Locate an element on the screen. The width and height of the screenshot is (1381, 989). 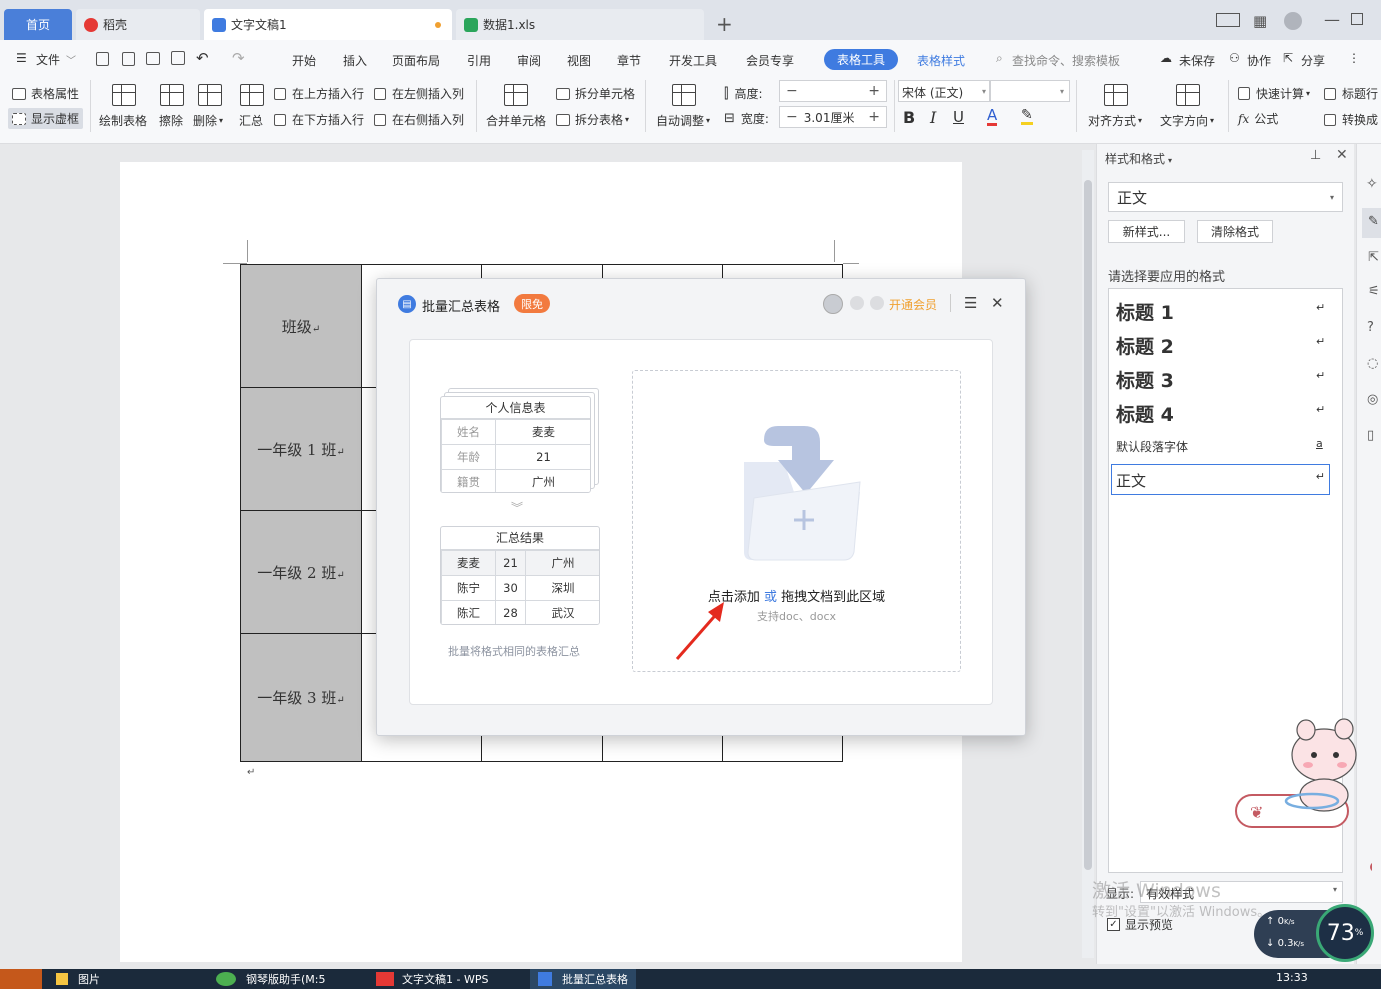
save-icon is located at coordinates (102, 59).